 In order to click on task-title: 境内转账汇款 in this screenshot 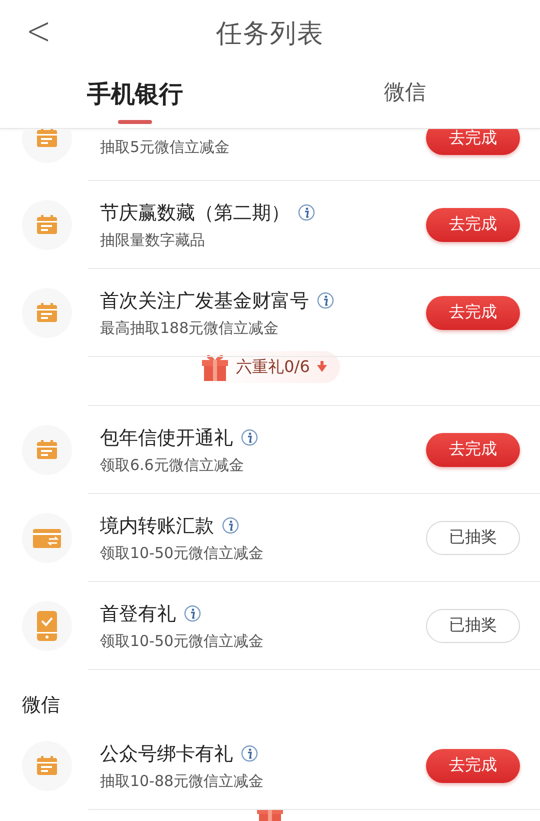, I will do `click(157, 526)`.